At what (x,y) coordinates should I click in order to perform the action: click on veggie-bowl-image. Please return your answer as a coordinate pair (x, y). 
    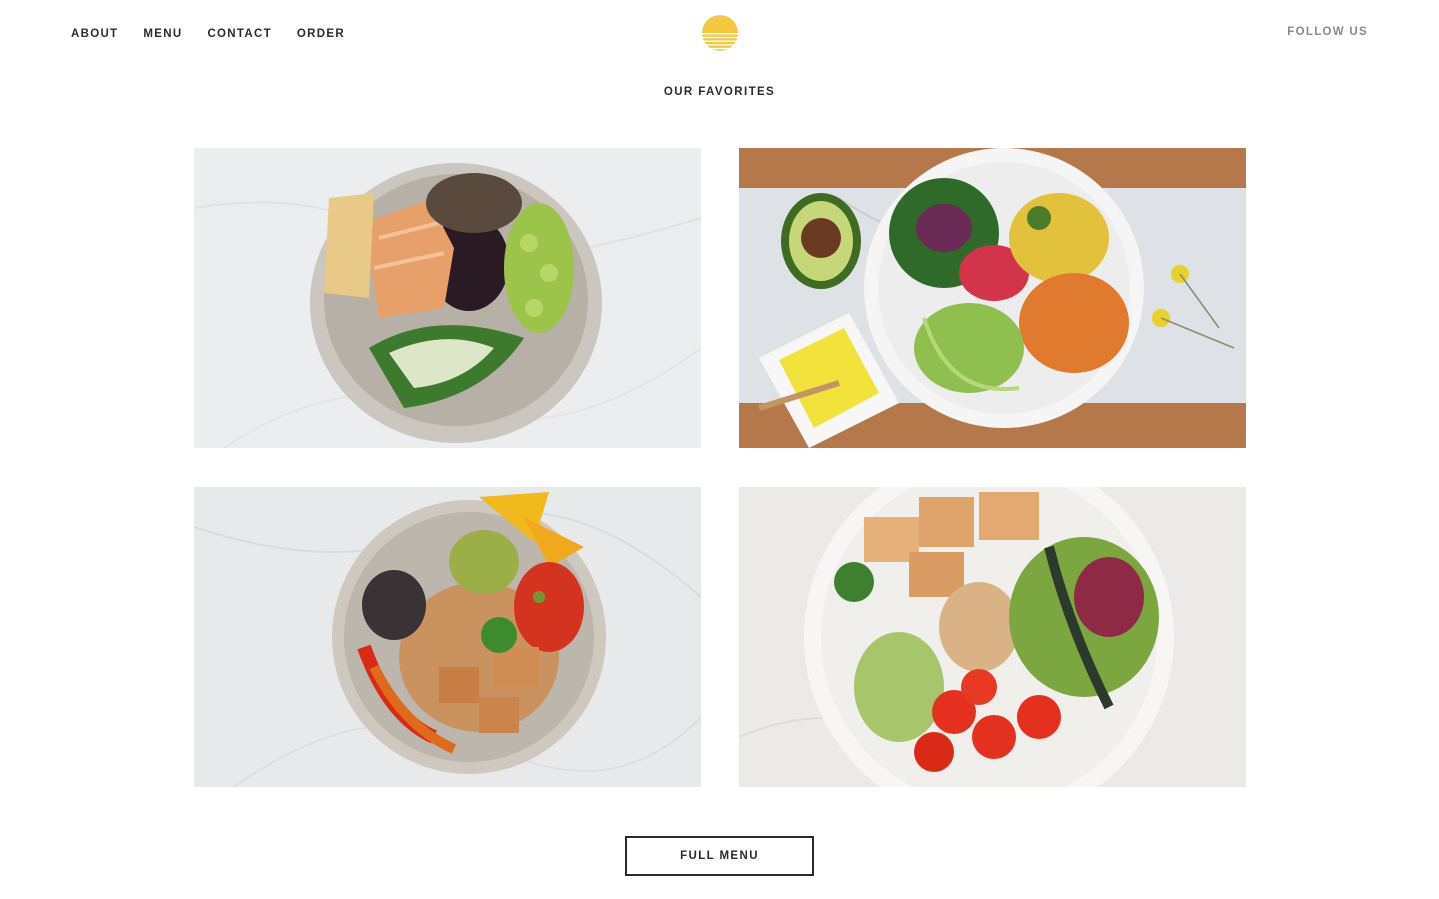
    Looking at the image, I should click on (992, 298).